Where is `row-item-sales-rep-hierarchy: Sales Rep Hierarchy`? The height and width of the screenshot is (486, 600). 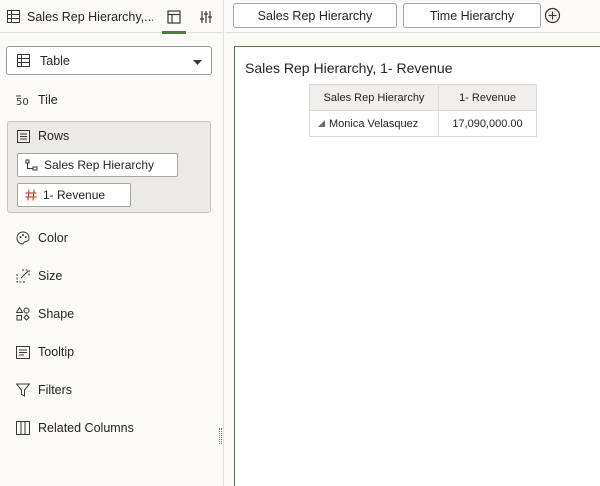 row-item-sales-rep-hierarchy: Sales Rep Hierarchy is located at coordinates (97, 165).